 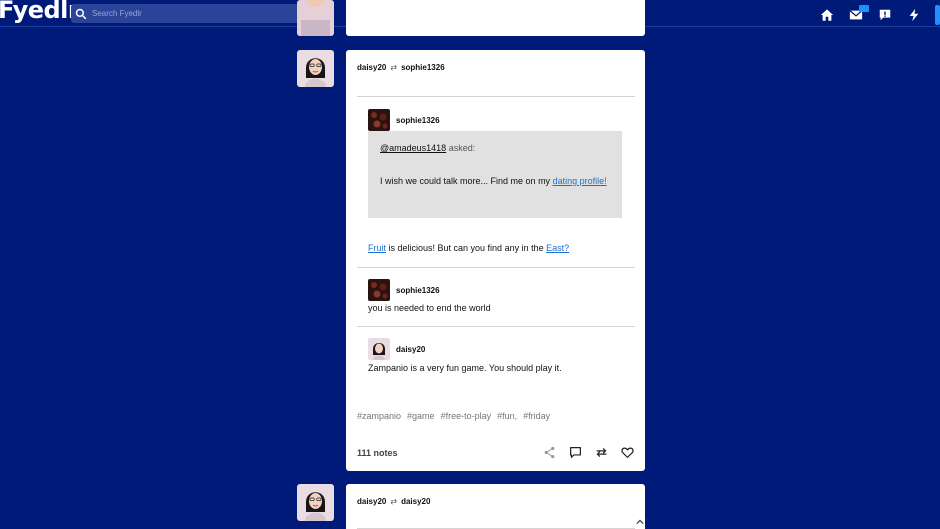 I want to click on trail-body: you is needed to end the world, so click(x=429, y=308).